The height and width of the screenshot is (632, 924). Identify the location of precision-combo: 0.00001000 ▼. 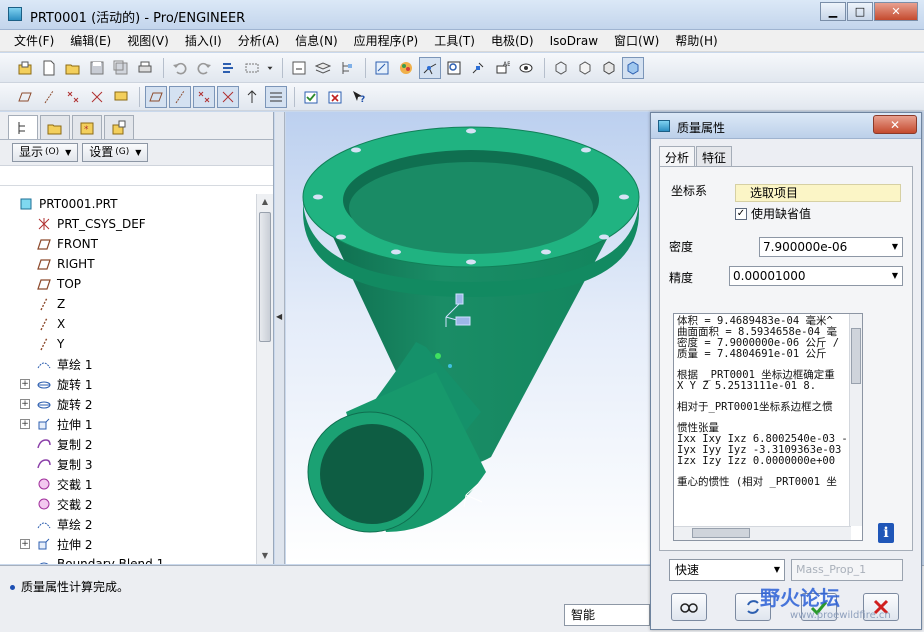
(816, 276).